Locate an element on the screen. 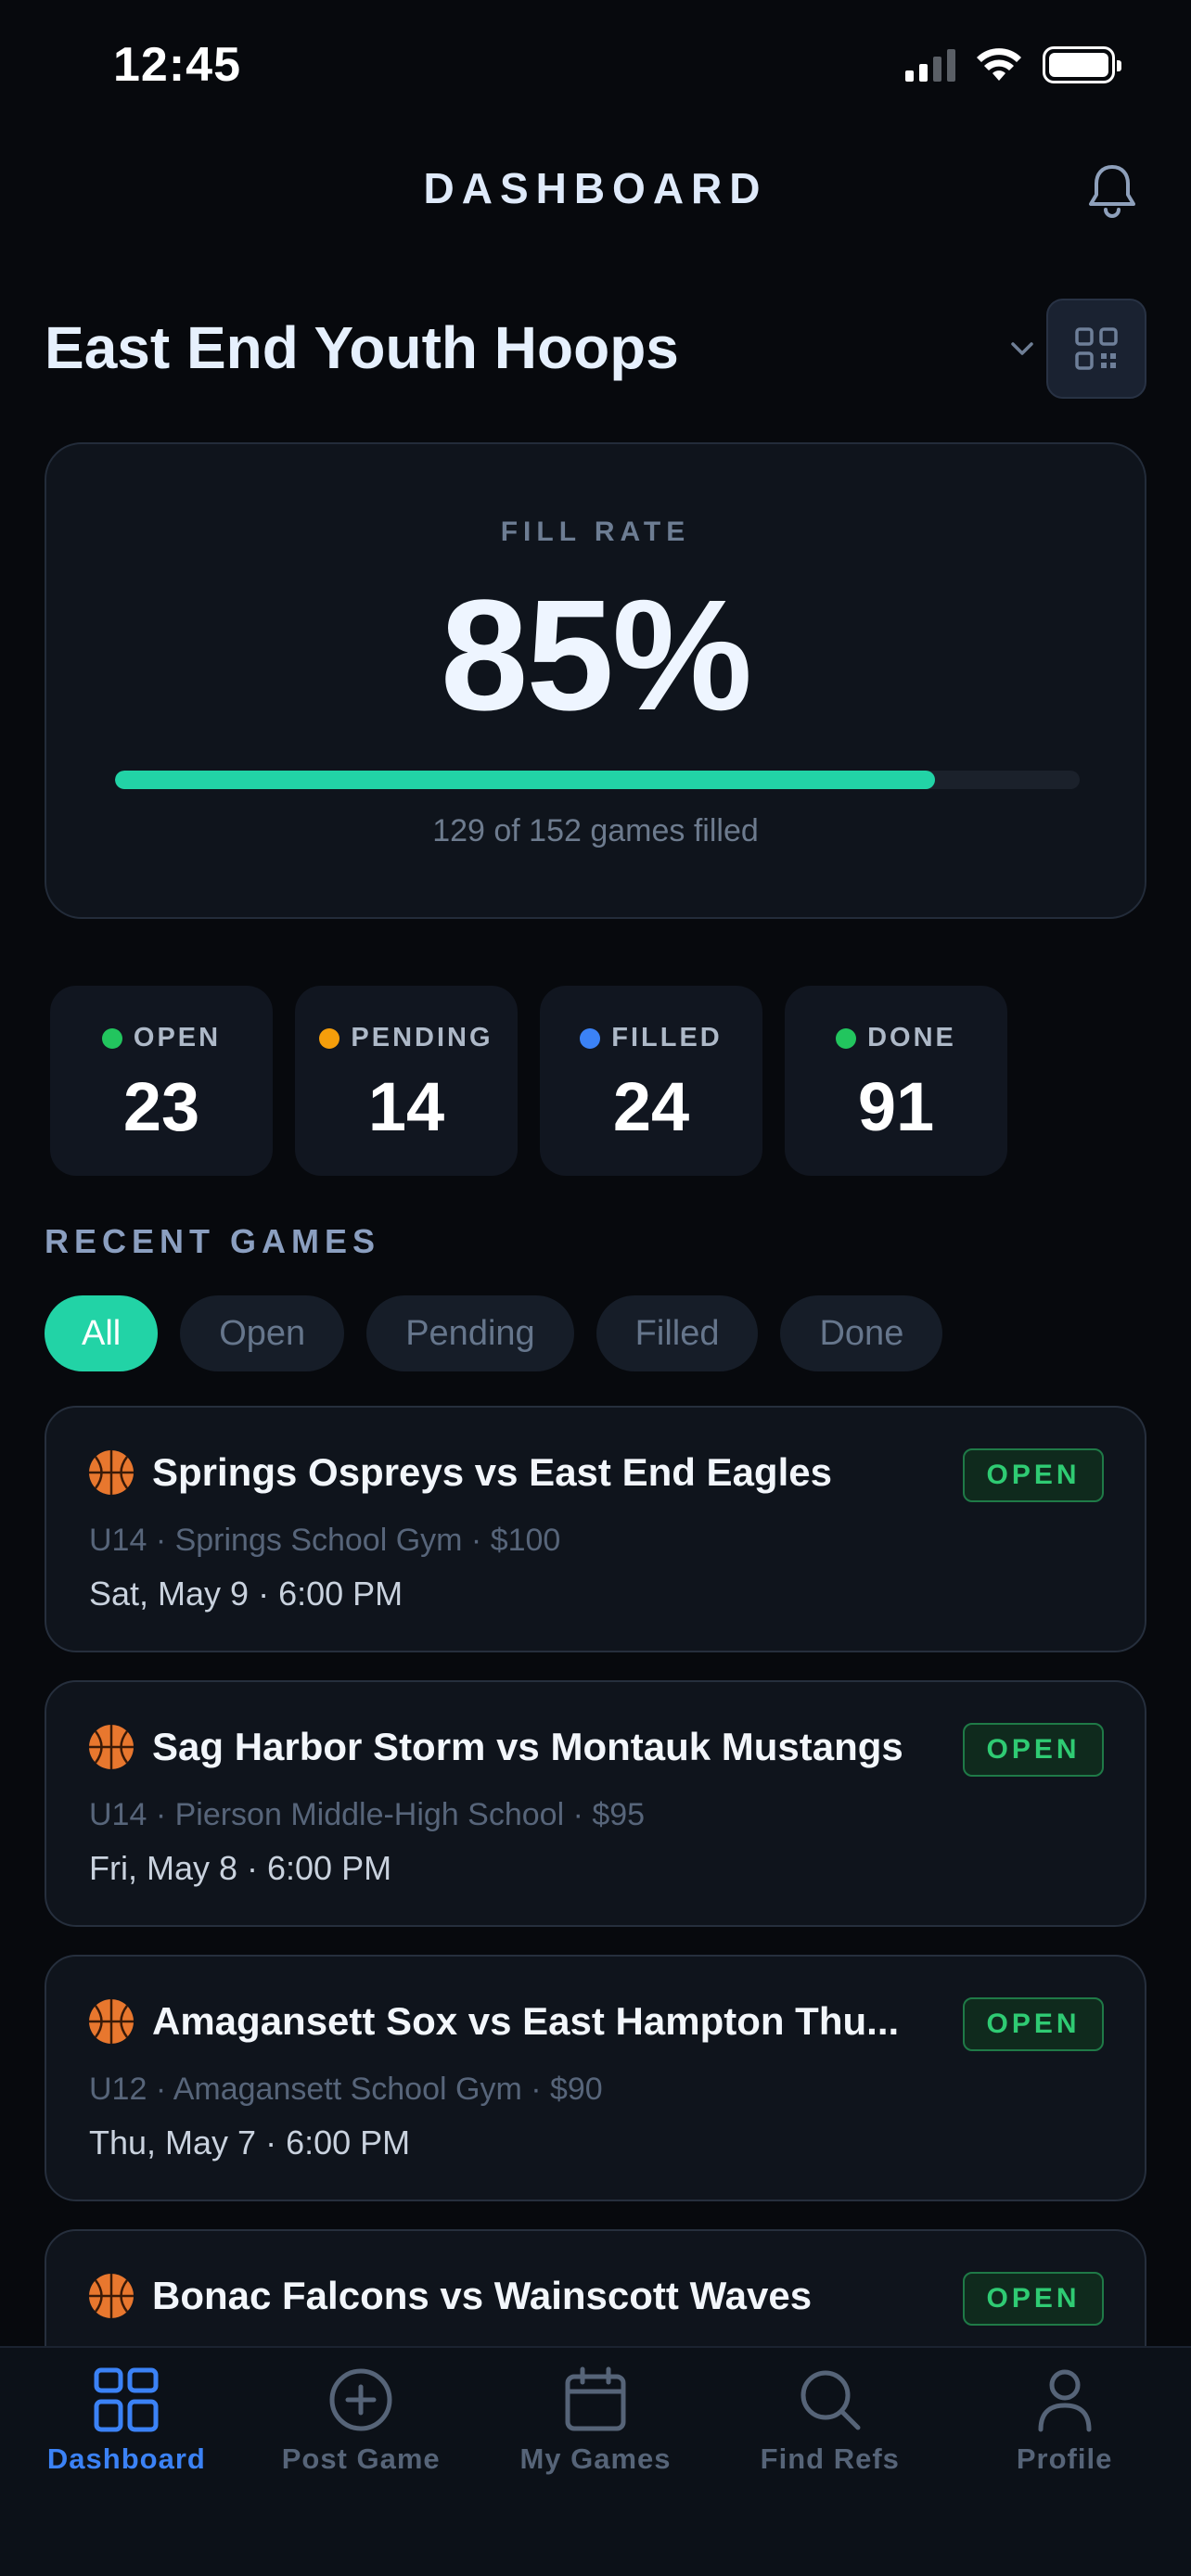 Image resolution: width=1191 pixels, height=2576 pixels. person-icon is located at coordinates (1065, 2400).